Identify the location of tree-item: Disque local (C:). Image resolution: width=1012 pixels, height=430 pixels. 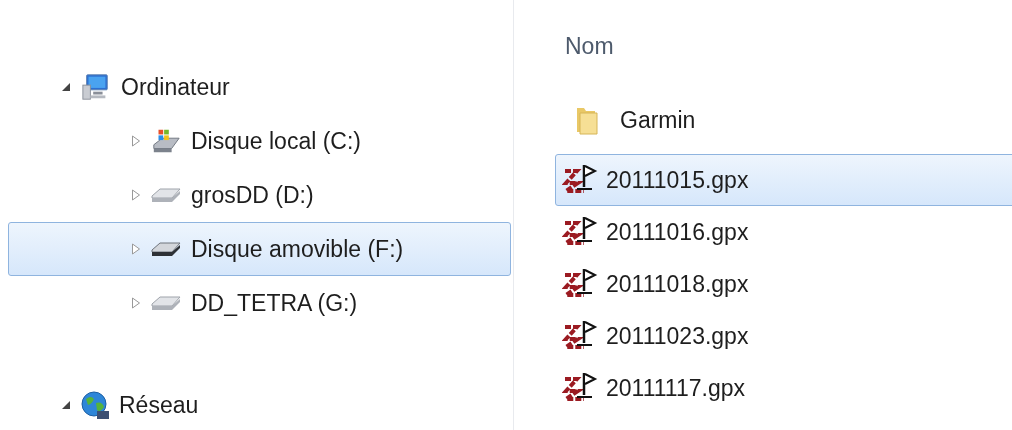
(259, 141).